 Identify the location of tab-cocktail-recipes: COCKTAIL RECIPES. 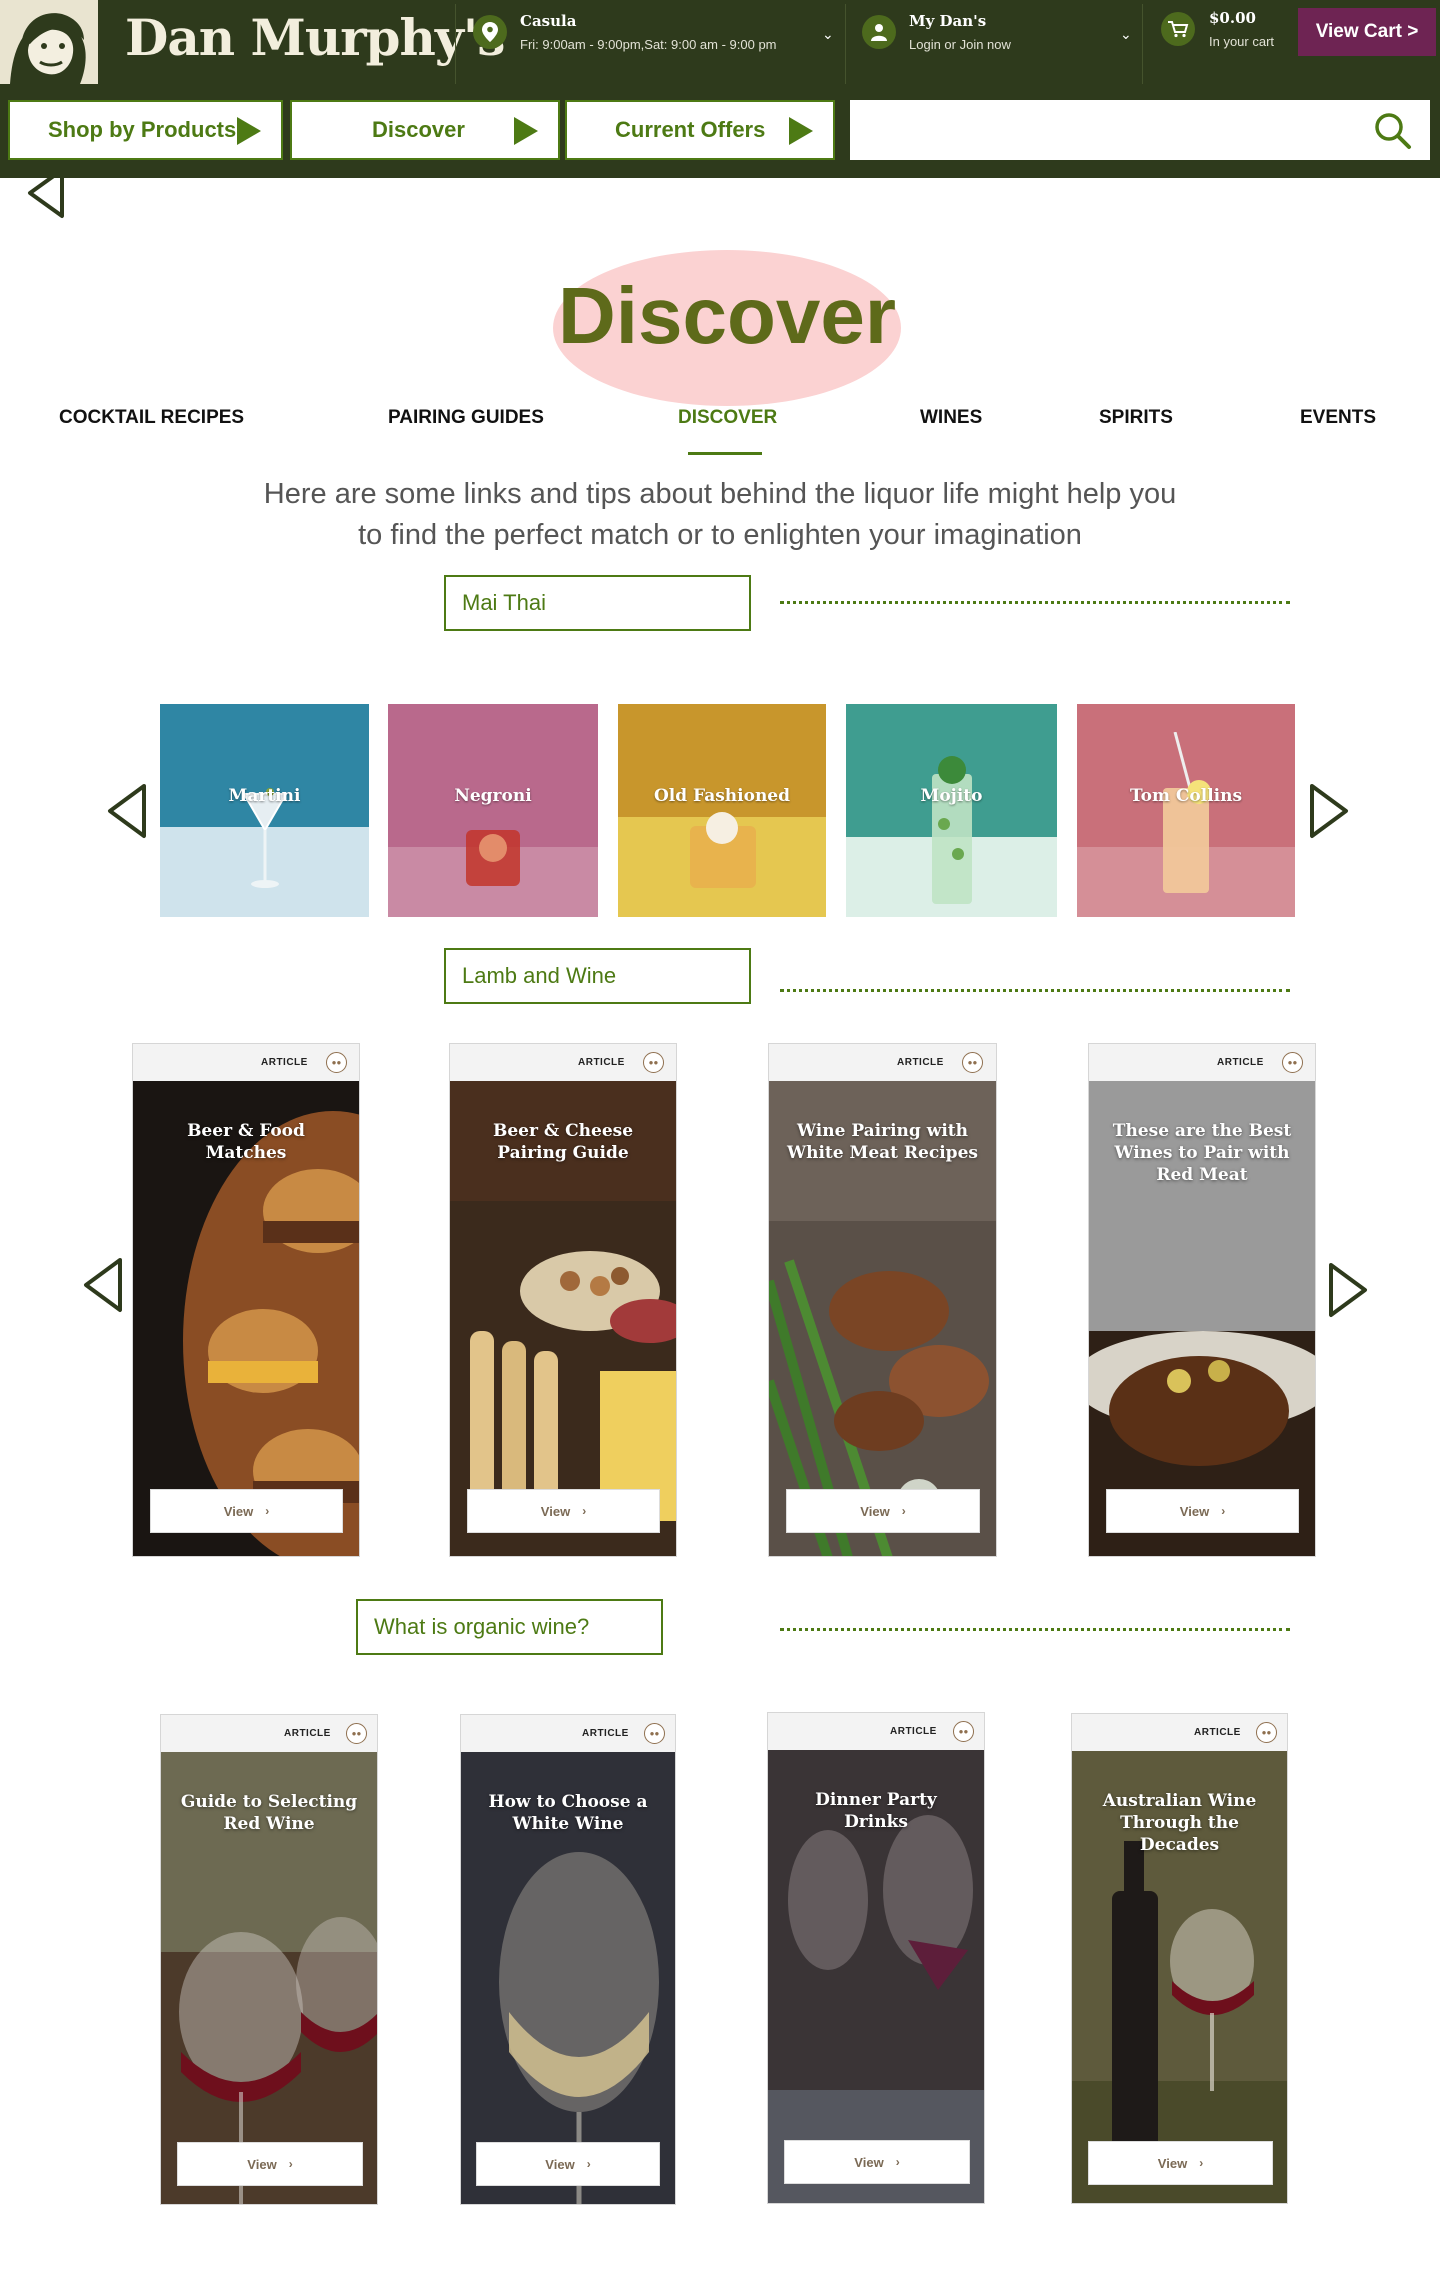
(151, 418).